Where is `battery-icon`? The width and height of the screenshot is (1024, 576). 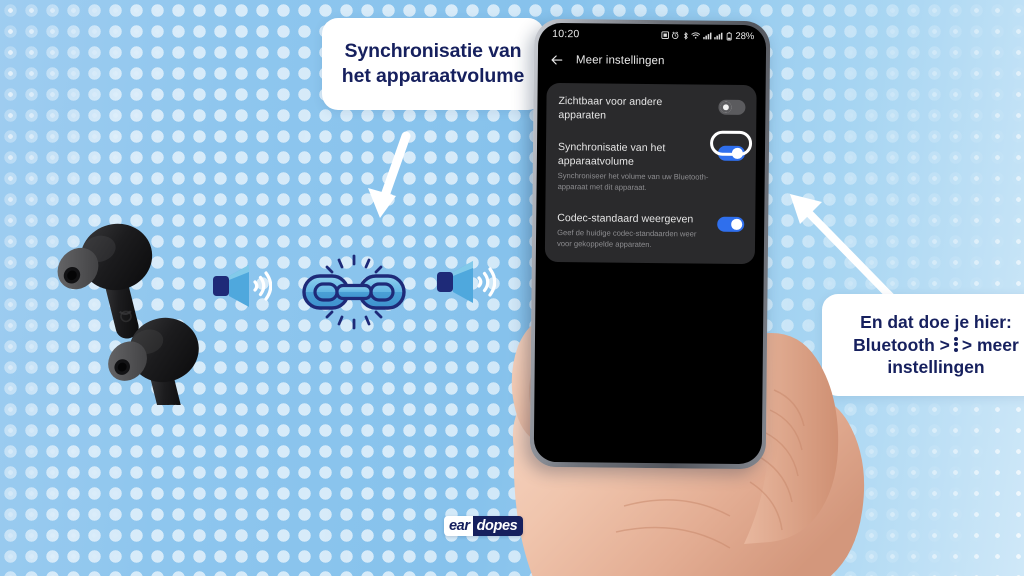 battery-icon is located at coordinates (729, 36).